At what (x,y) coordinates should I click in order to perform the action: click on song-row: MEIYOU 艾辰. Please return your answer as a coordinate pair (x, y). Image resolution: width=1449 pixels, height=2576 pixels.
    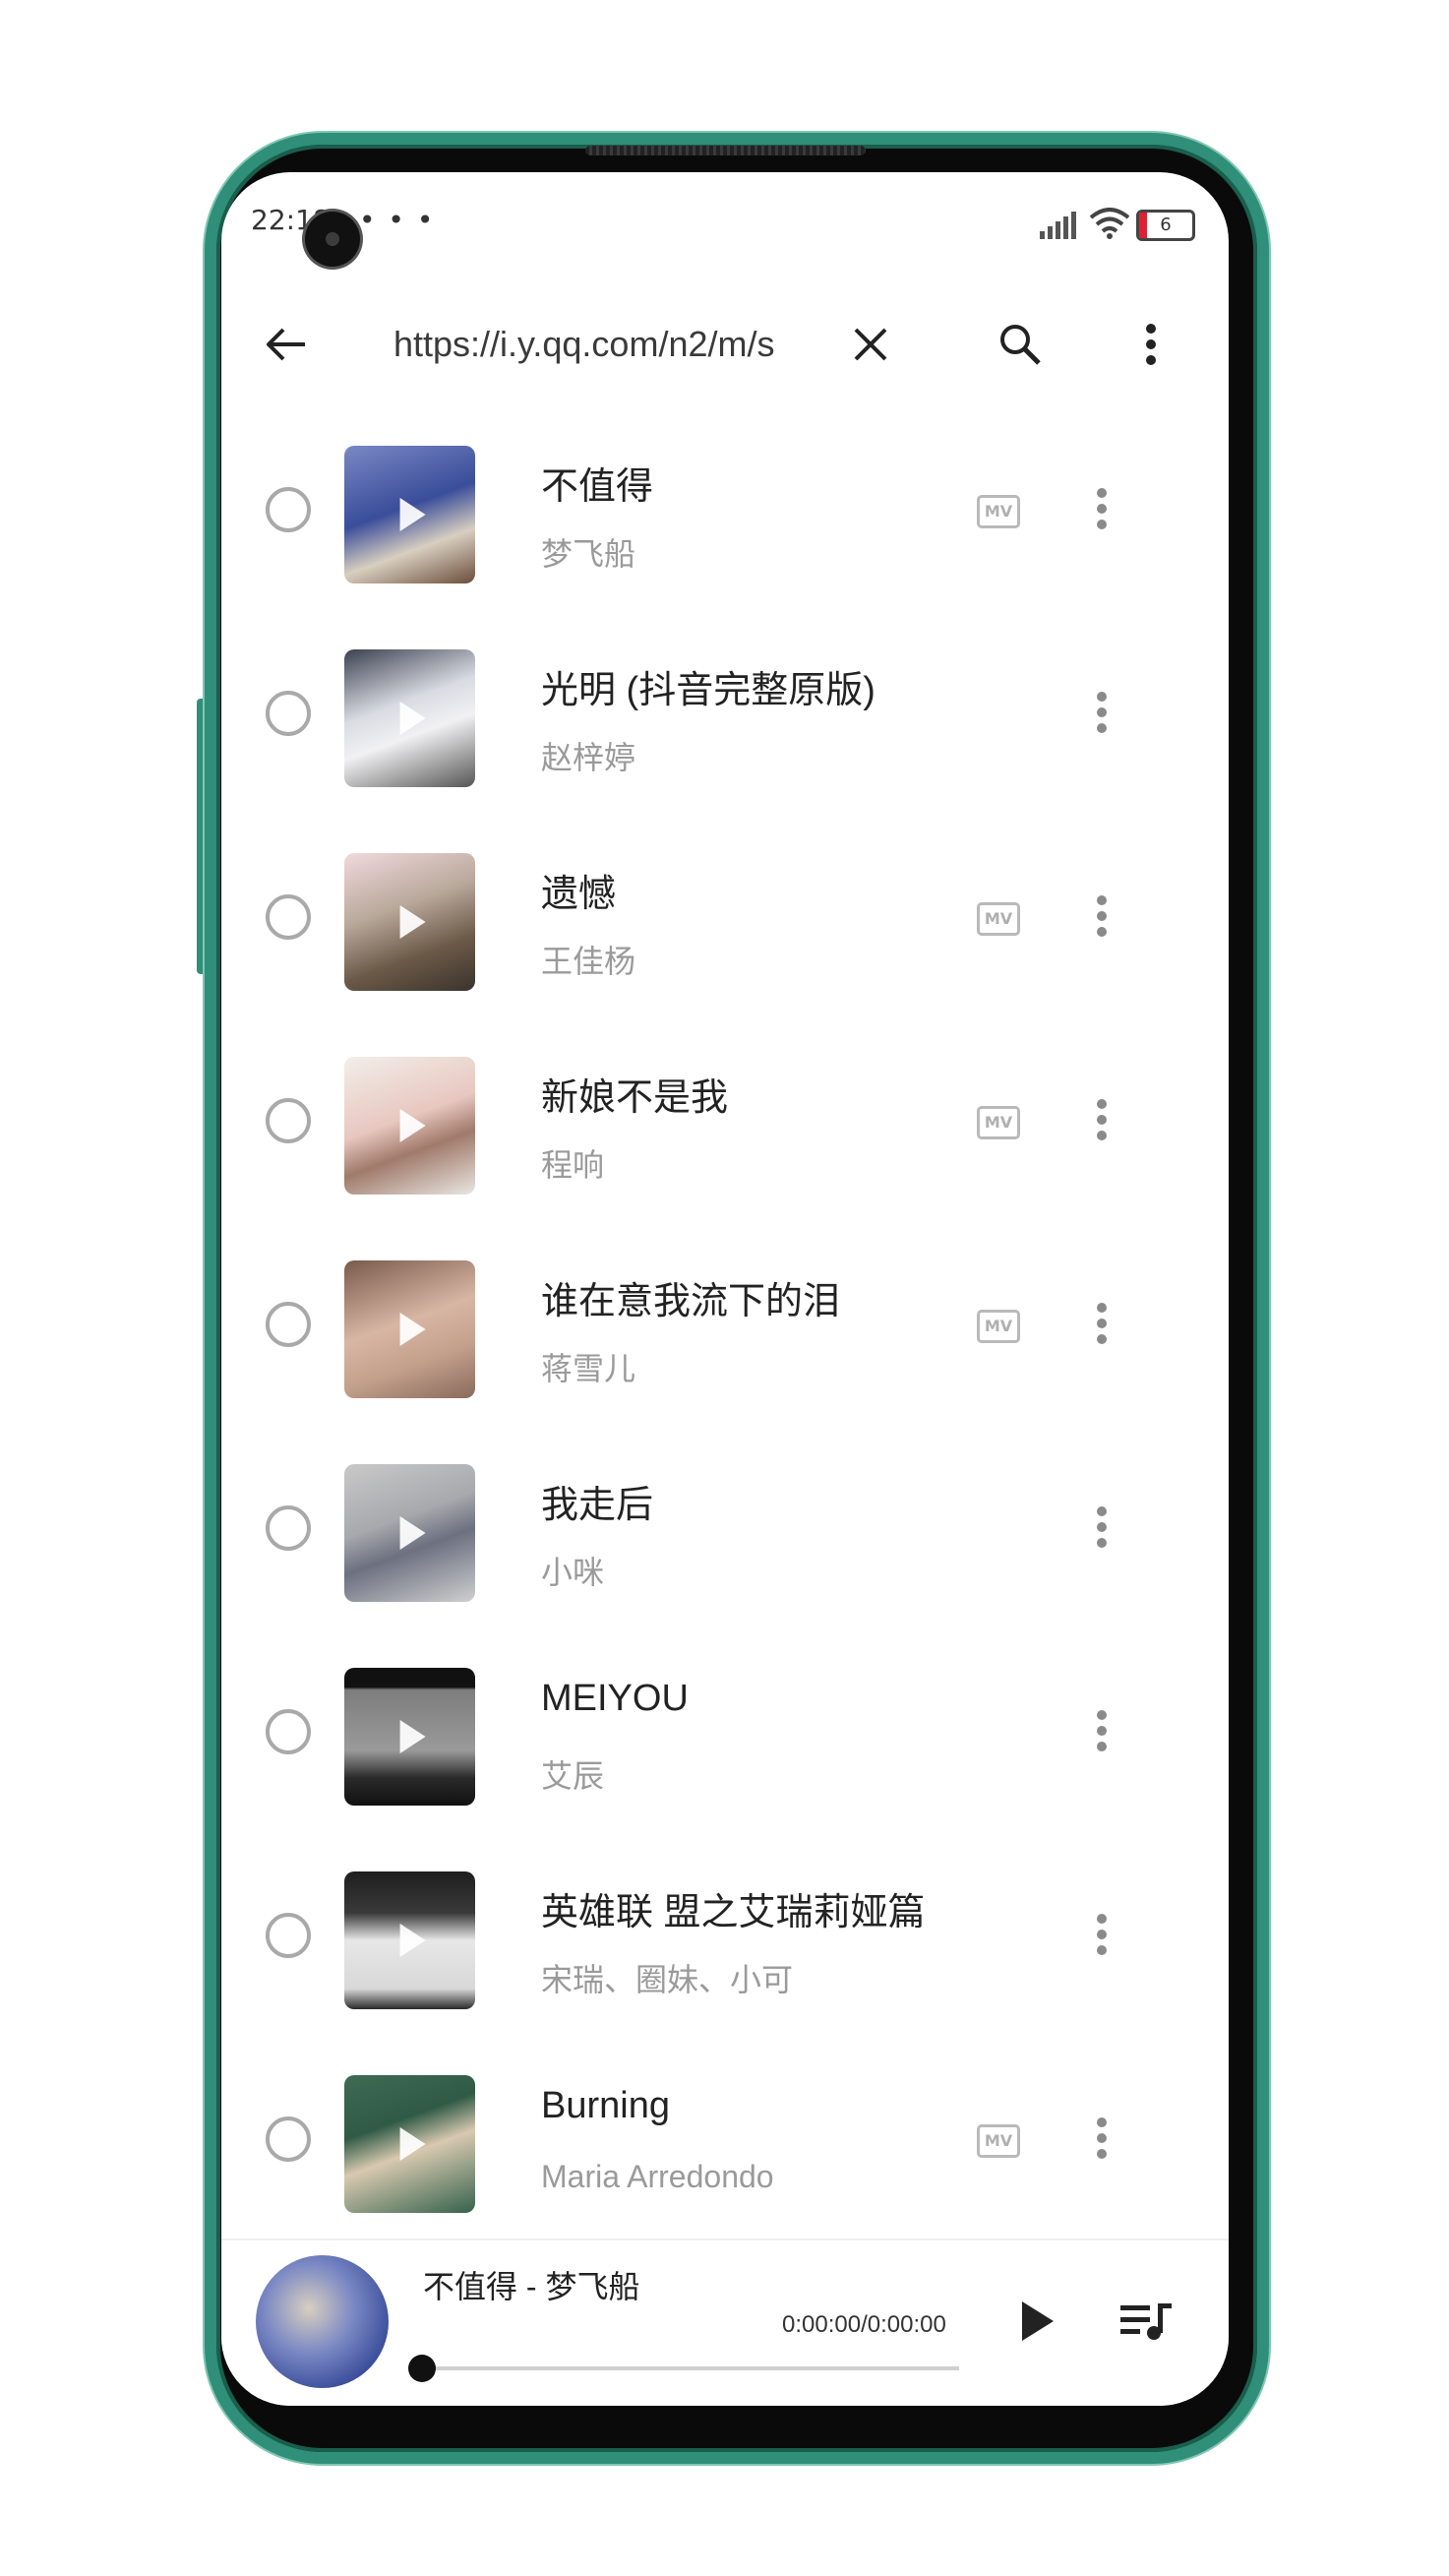
    Looking at the image, I should click on (725, 1737).